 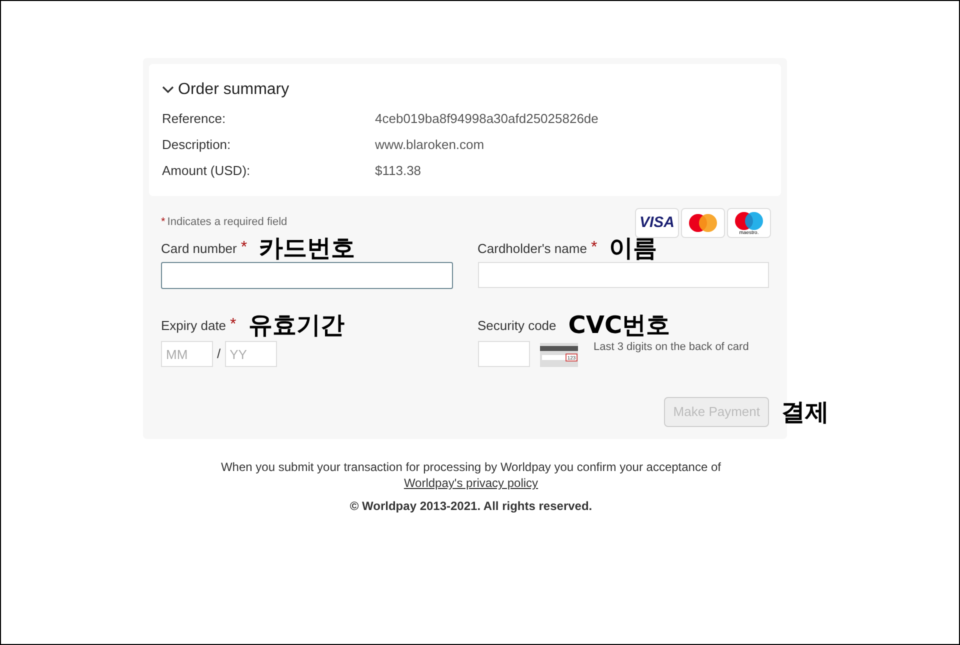 I want to click on security-code-field, so click(x=504, y=354).